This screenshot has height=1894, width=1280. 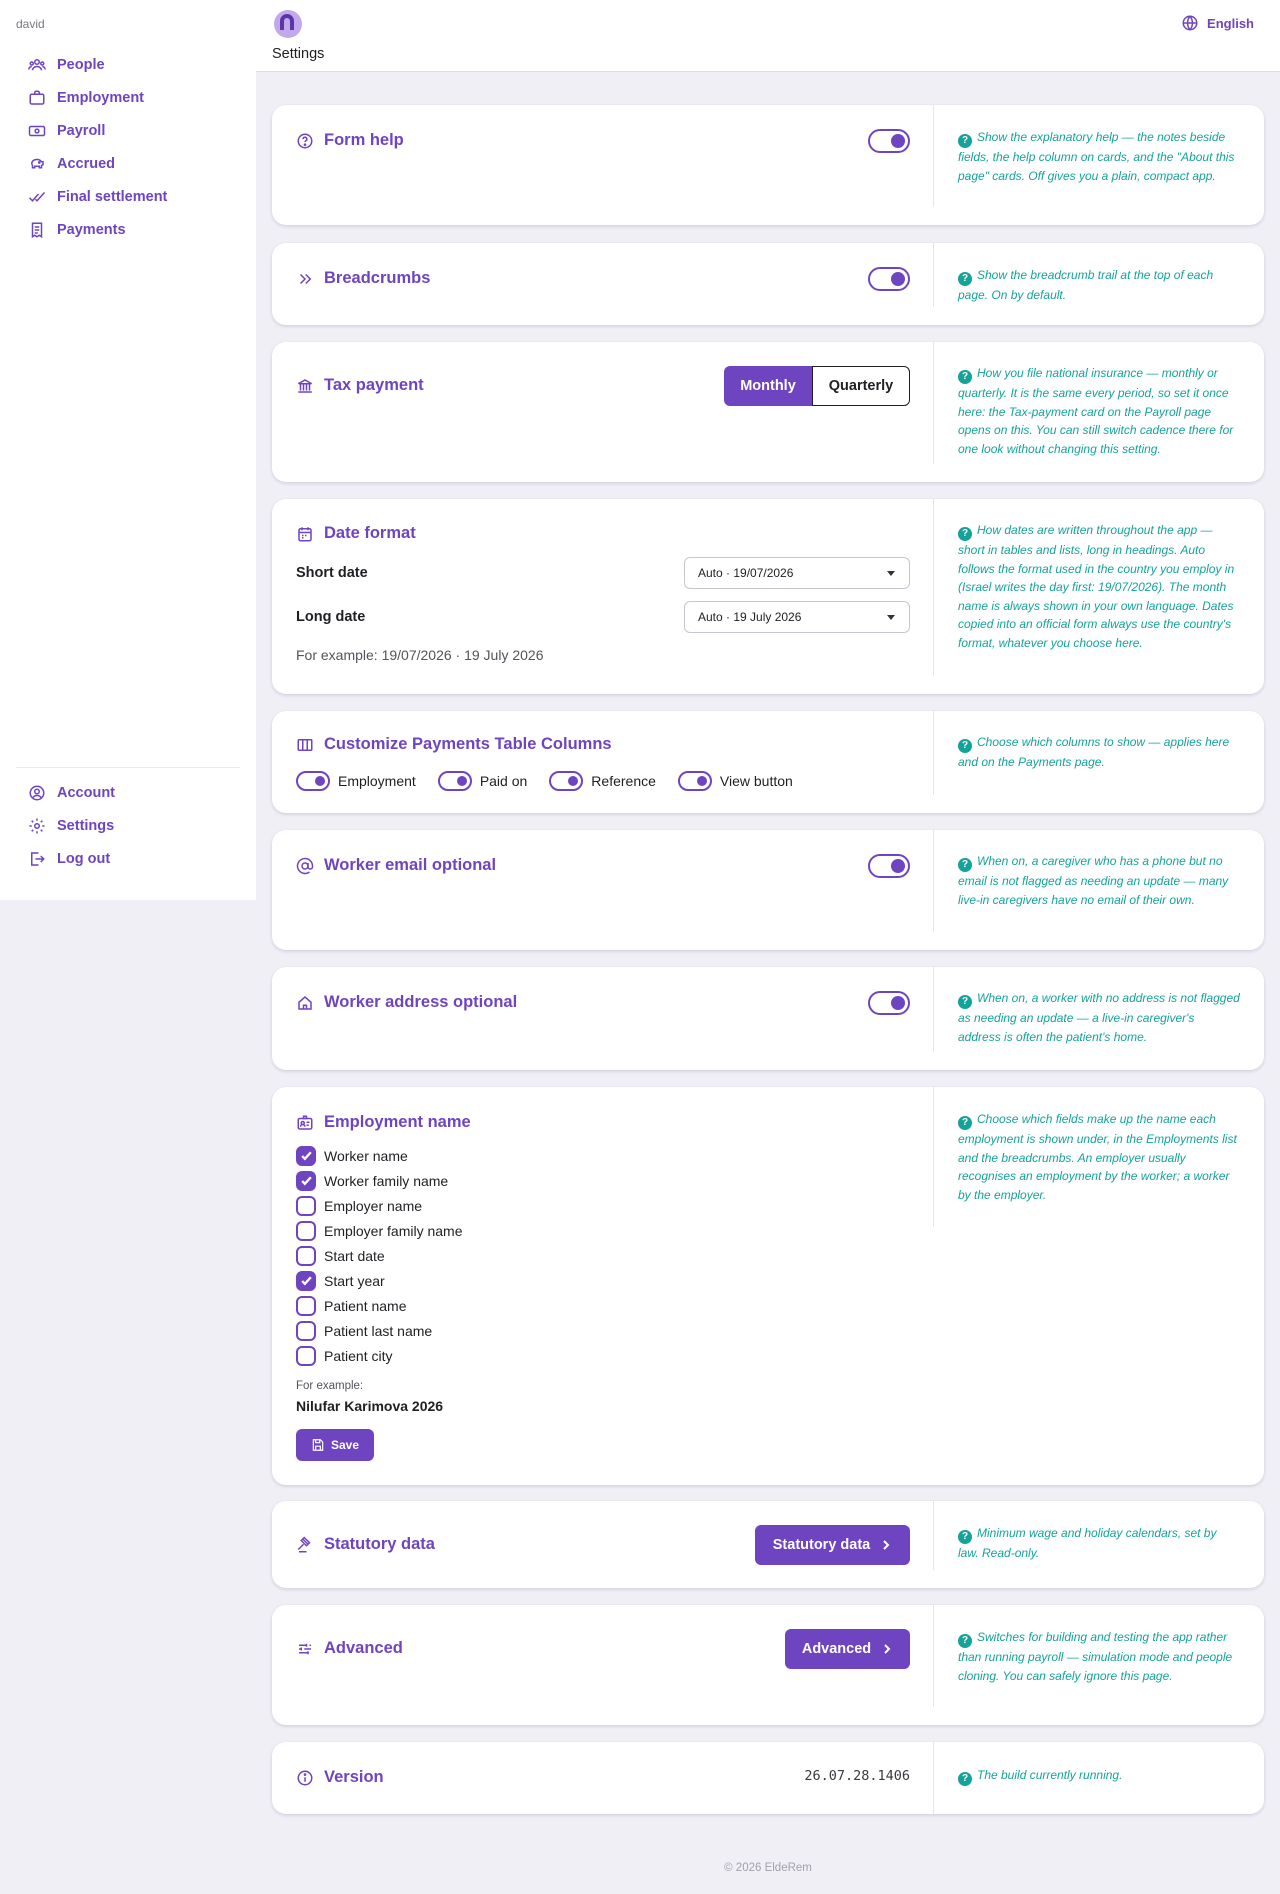 I want to click on advanced-button: Advanced, so click(x=847, y=1649).